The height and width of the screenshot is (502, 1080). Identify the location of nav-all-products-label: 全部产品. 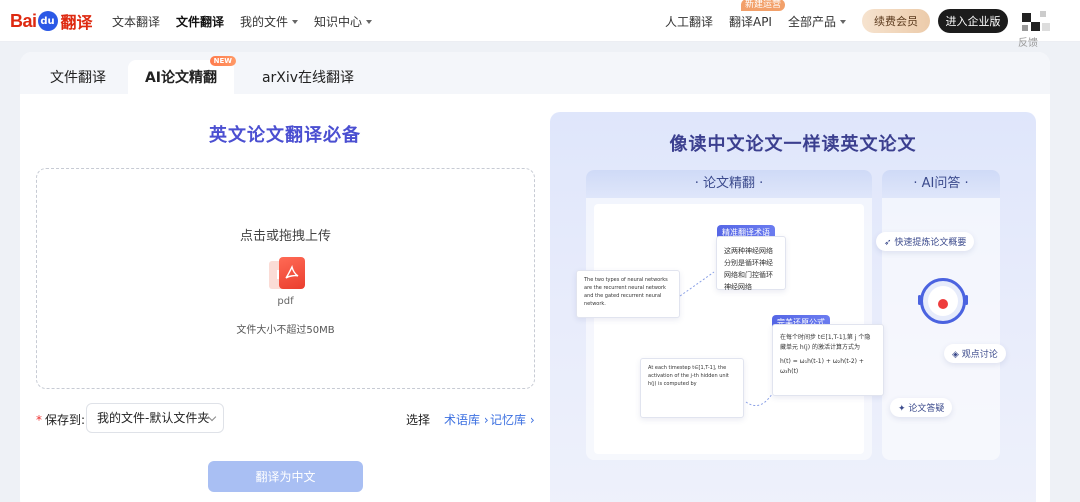
(811, 21).